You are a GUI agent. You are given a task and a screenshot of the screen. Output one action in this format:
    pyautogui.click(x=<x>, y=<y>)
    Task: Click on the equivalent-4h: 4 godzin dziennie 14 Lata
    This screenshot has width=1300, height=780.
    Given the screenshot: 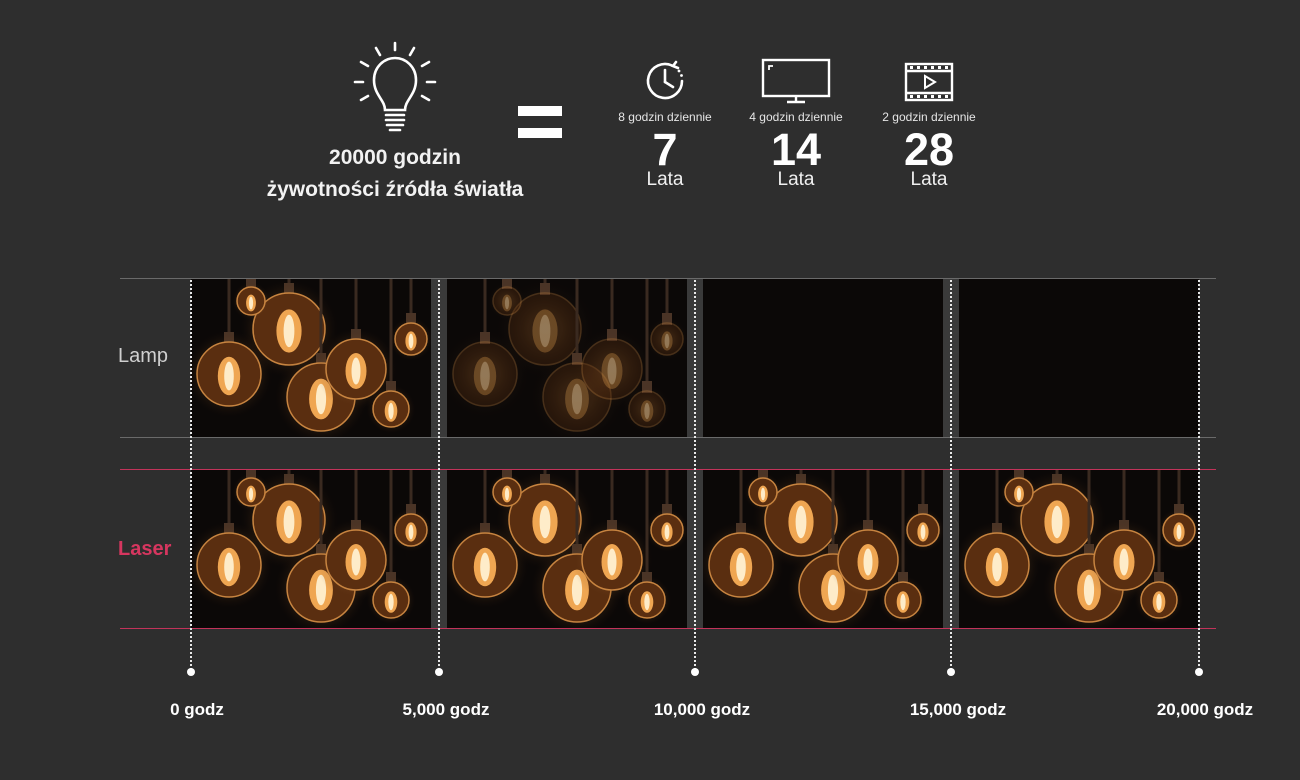 What is the action you would take?
    pyautogui.click(x=796, y=124)
    